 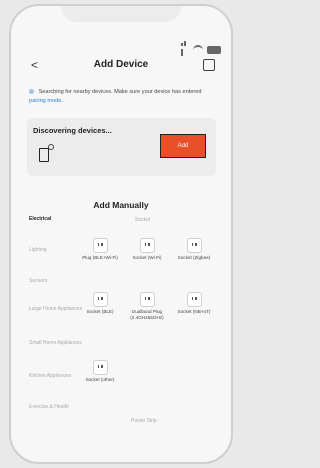 I want to click on status-bar, so click(x=201, y=46).